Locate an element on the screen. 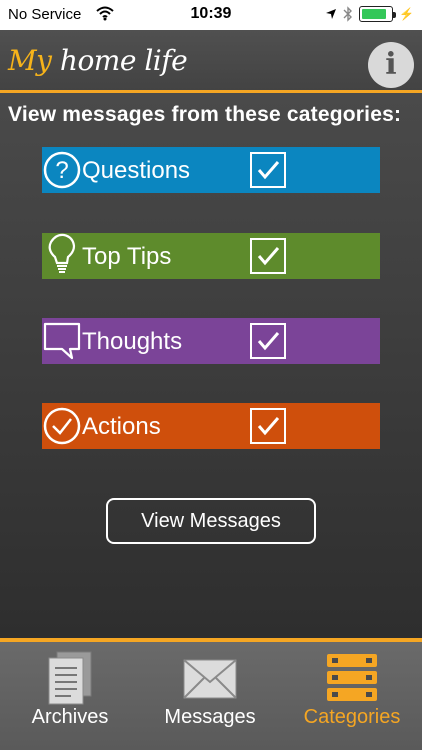  category-top-tips: Top Tips is located at coordinates (211, 256).